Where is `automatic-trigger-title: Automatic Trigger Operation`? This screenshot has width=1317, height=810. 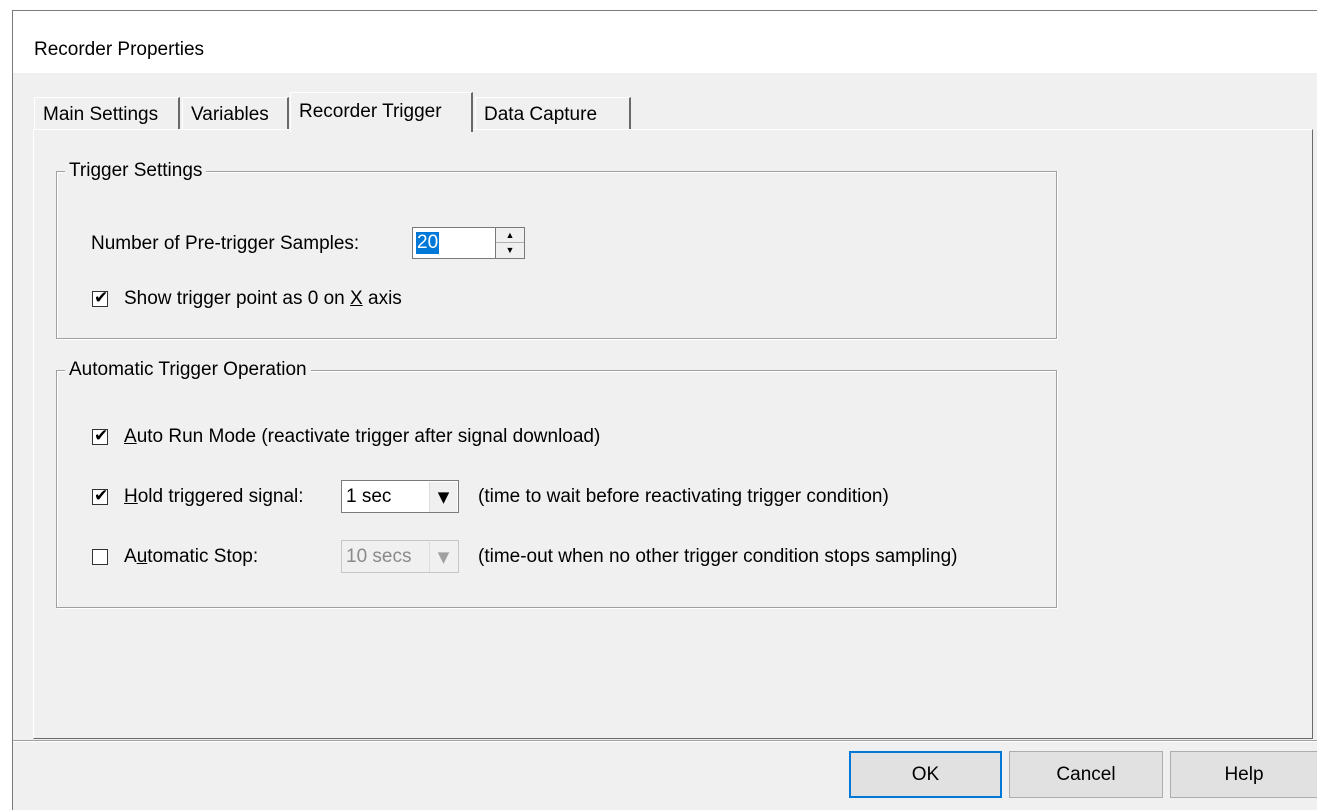
automatic-trigger-title: Automatic Trigger Operation is located at coordinates (188, 370).